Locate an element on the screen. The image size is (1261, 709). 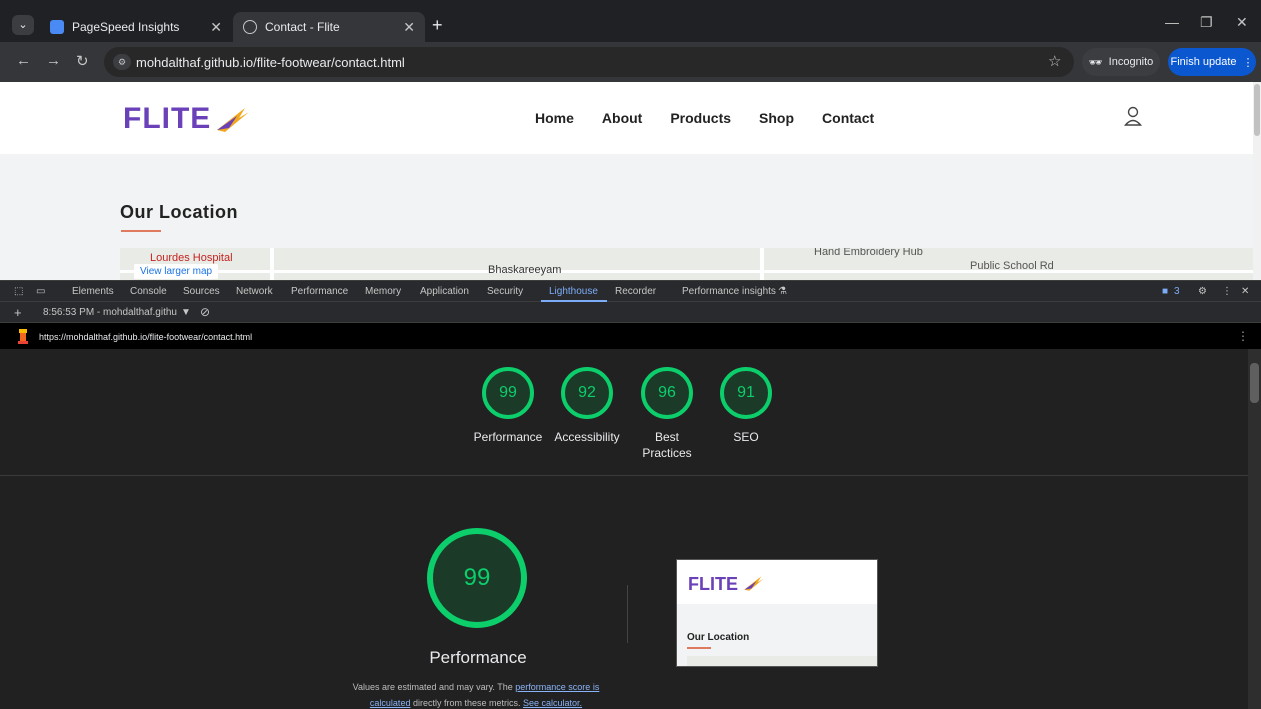
gauge-label: Accessibility is located at coordinates (587, 437).